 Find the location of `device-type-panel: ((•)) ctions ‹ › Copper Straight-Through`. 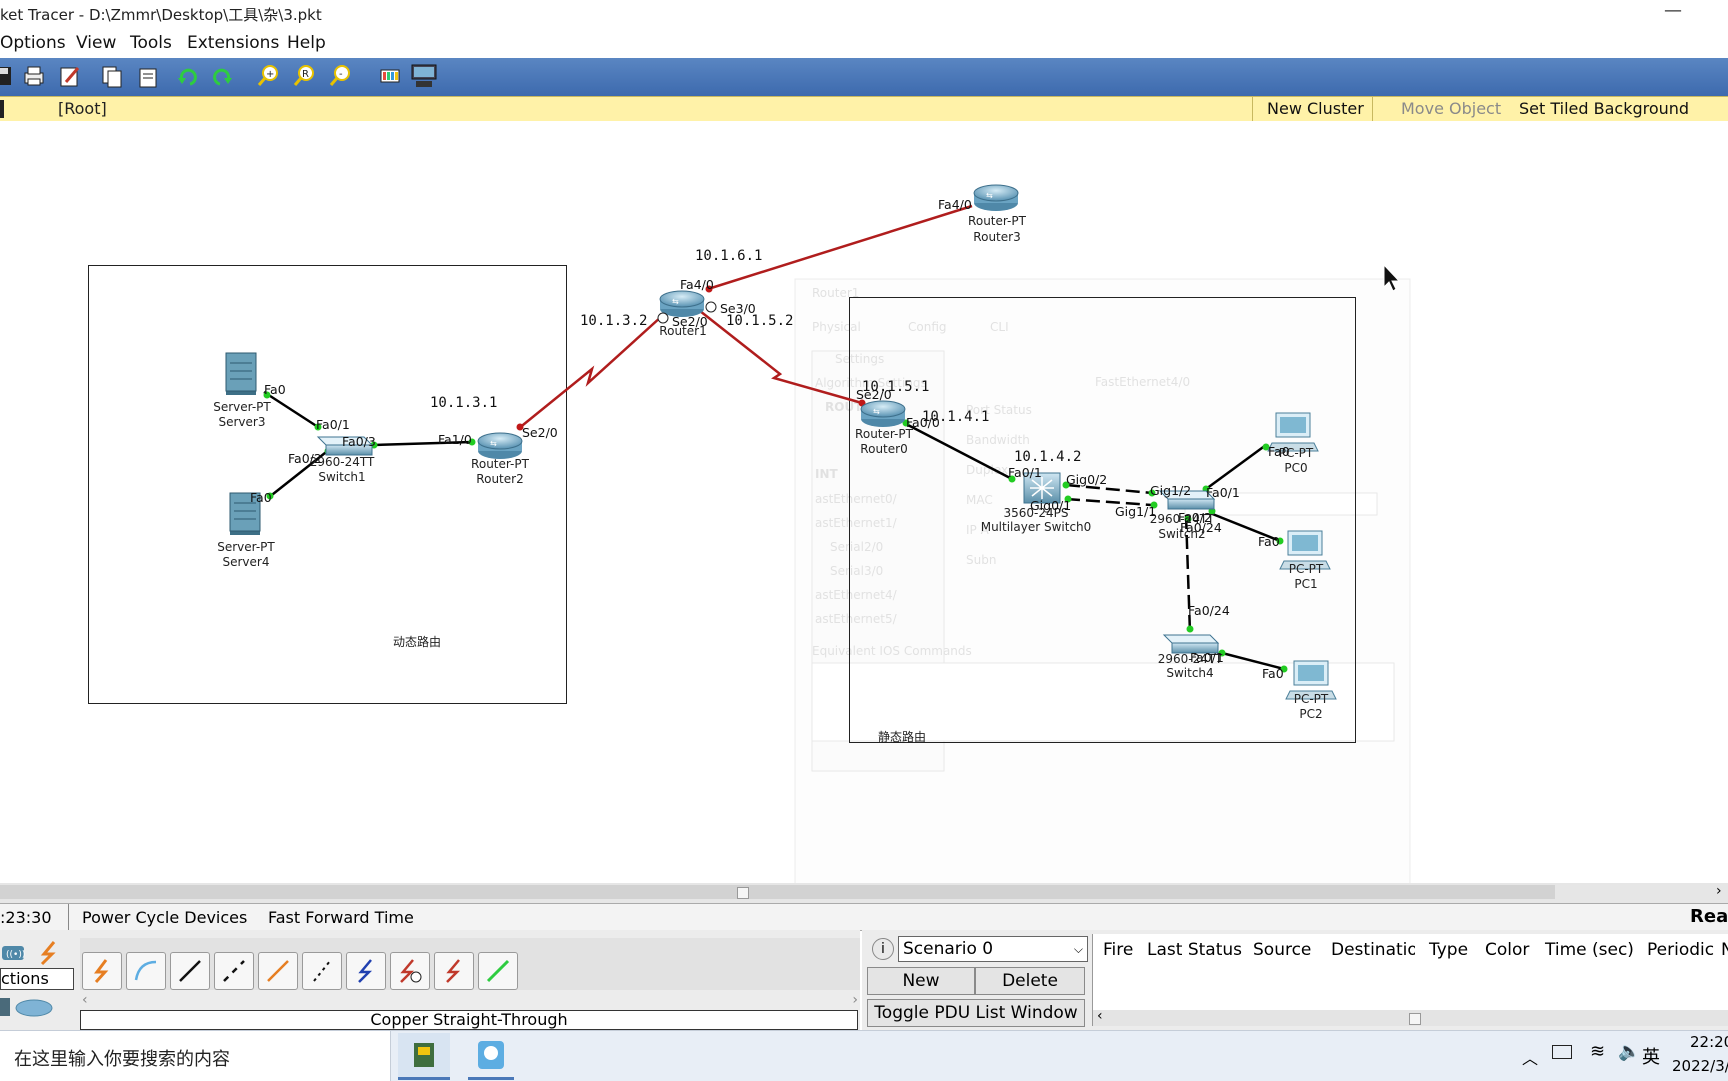

device-type-panel: ((•)) ctions ‹ › Copper Straight-Through is located at coordinates (430, 980).